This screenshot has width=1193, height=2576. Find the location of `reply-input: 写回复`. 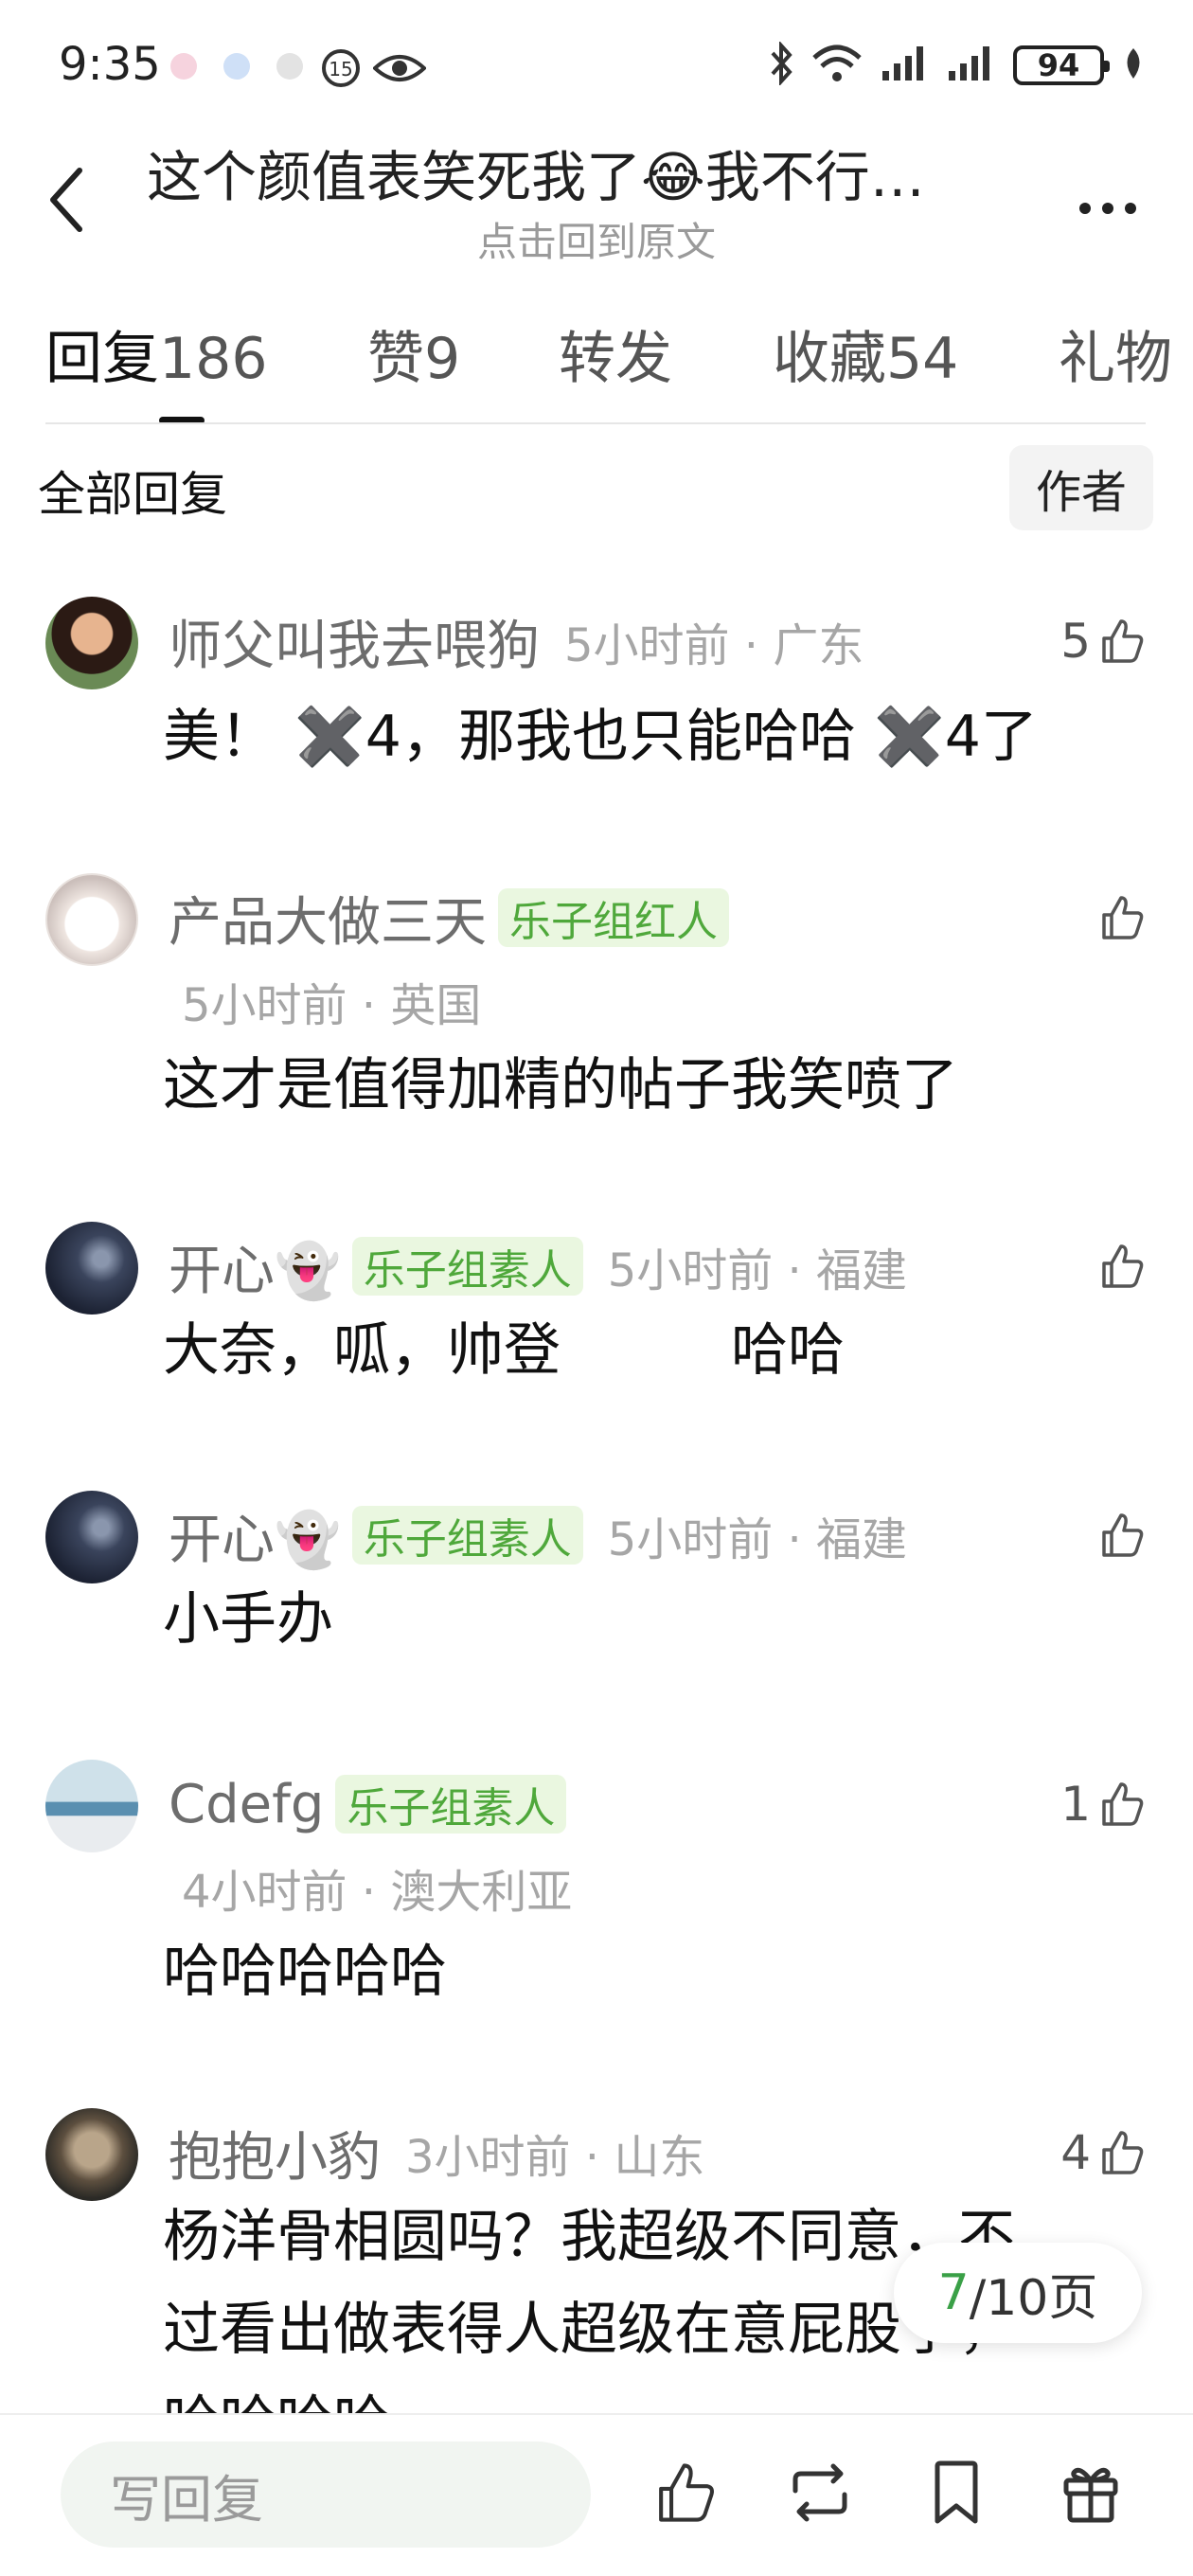

reply-input: 写回复 is located at coordinates (326, 2495).